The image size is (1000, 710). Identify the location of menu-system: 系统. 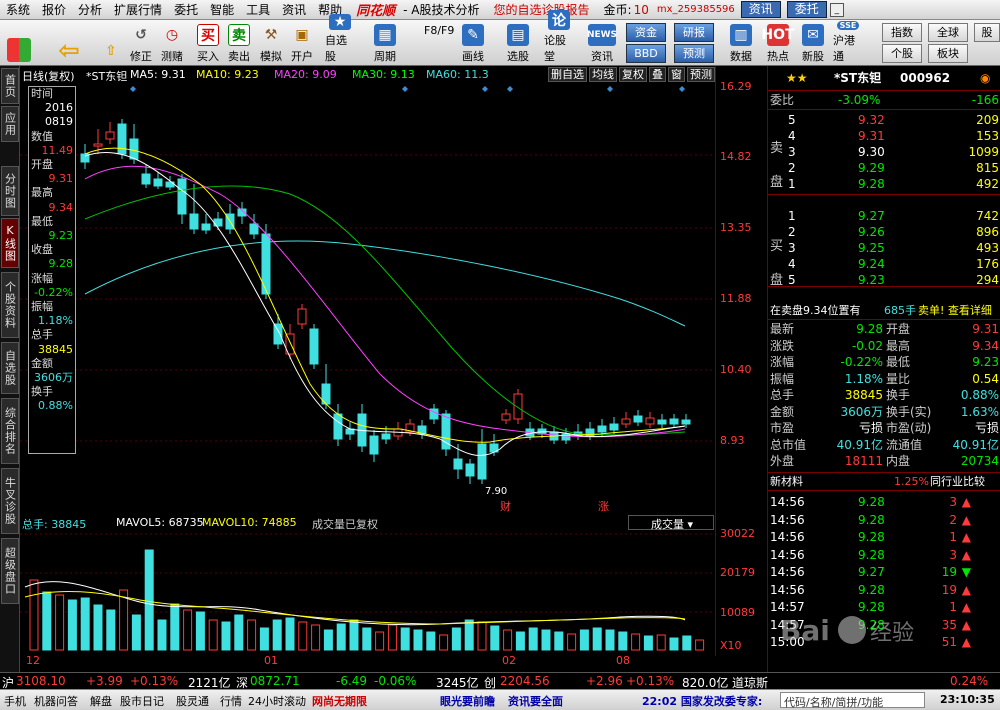
(18, 9).